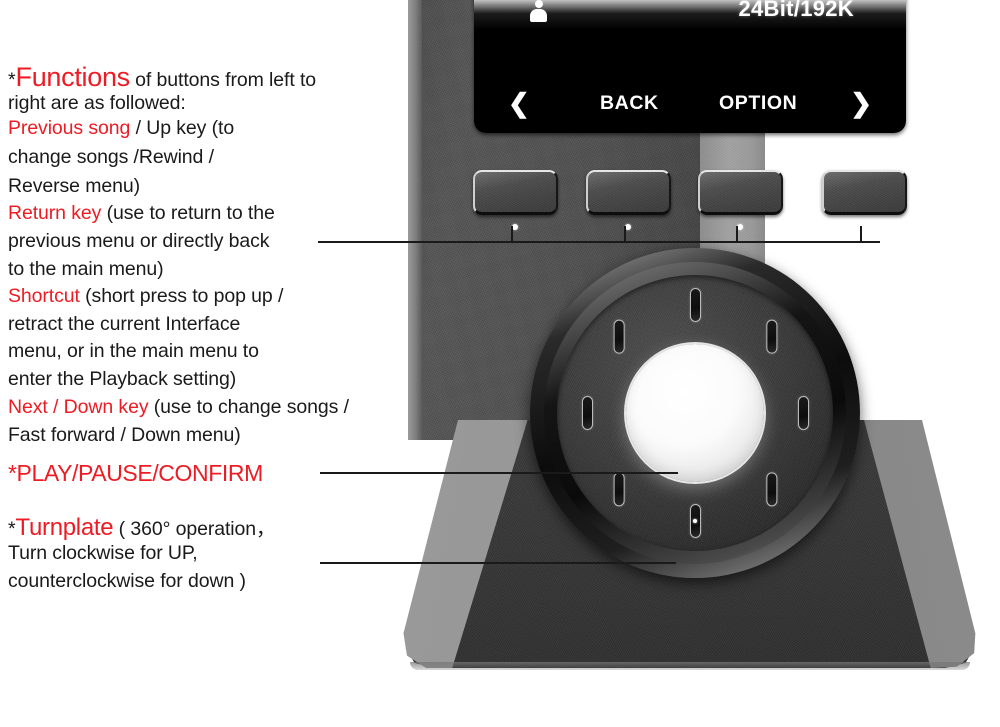  What do you see at coordinates (628, 192) in the screenshot?
I see `hardware-button-return` at bounding box center [628, 192].